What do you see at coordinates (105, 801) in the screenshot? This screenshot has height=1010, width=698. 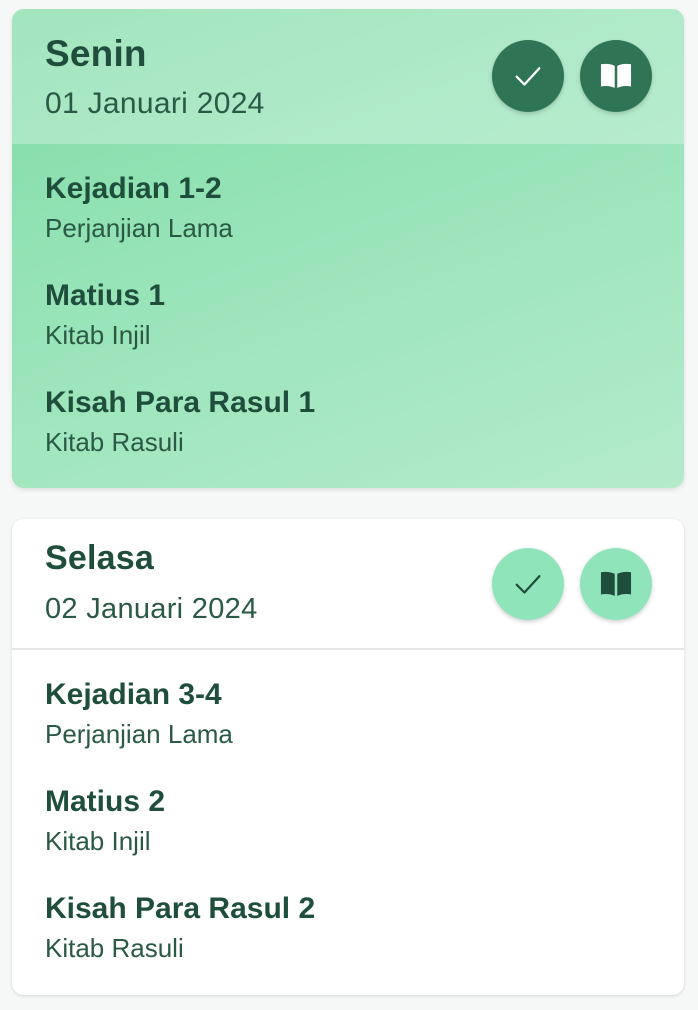 I see `reading-title: Matius 2` at bounding box center [105, 801].